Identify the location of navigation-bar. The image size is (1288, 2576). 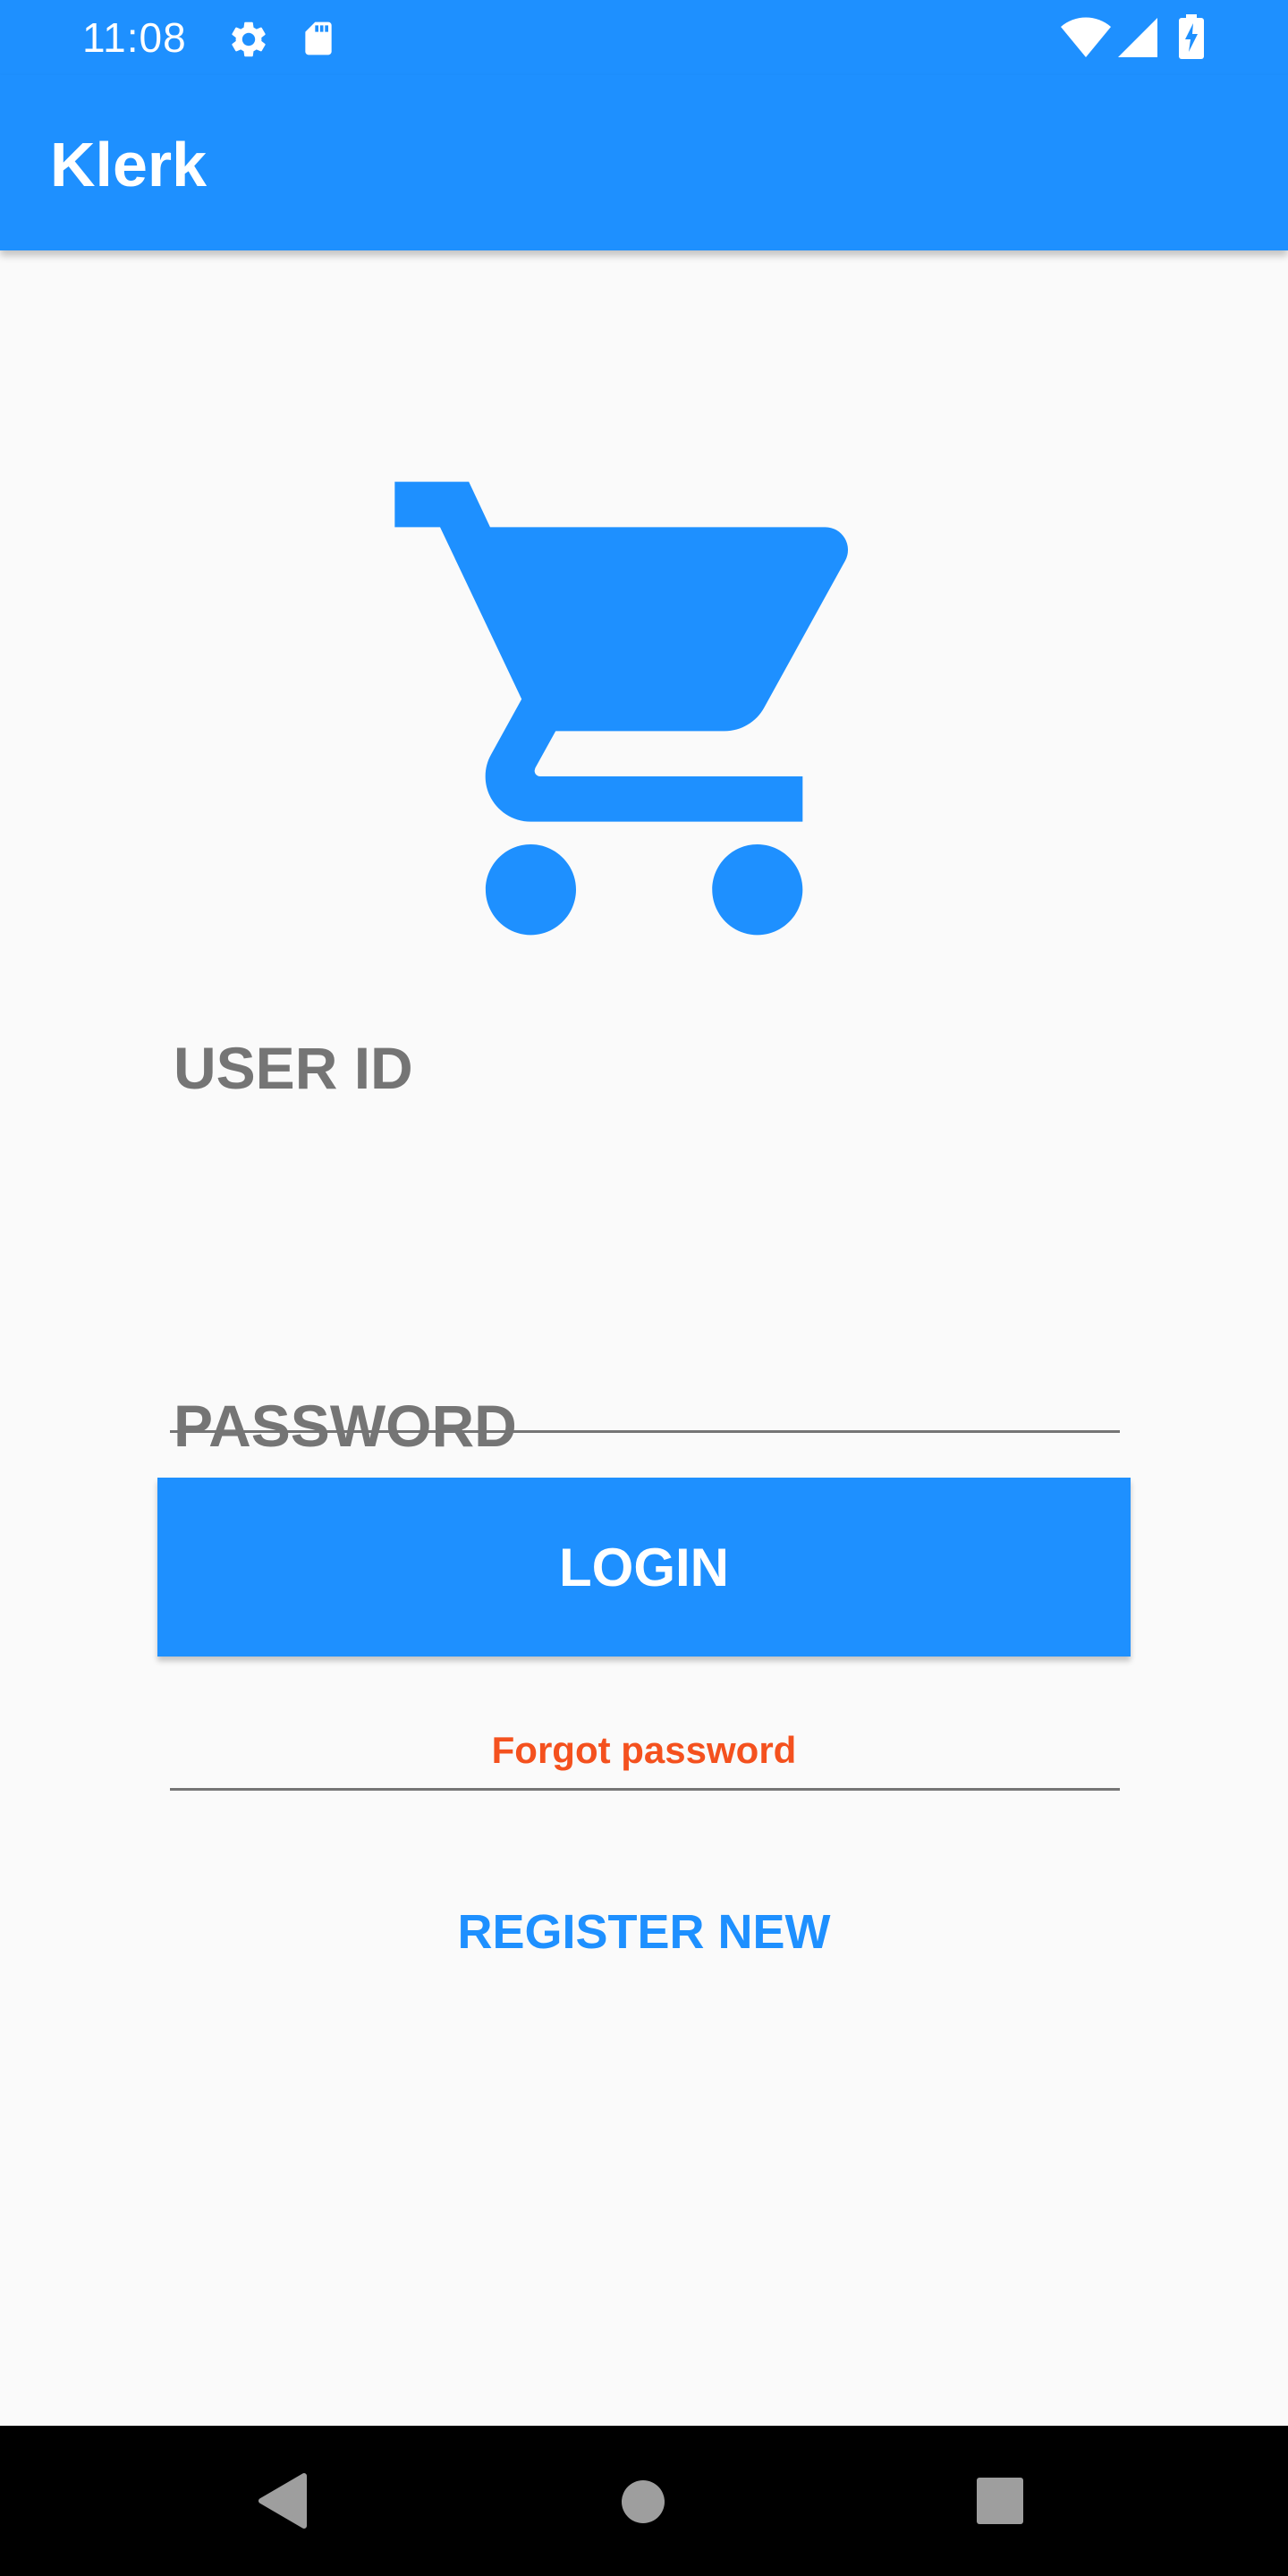
(644, 2501).